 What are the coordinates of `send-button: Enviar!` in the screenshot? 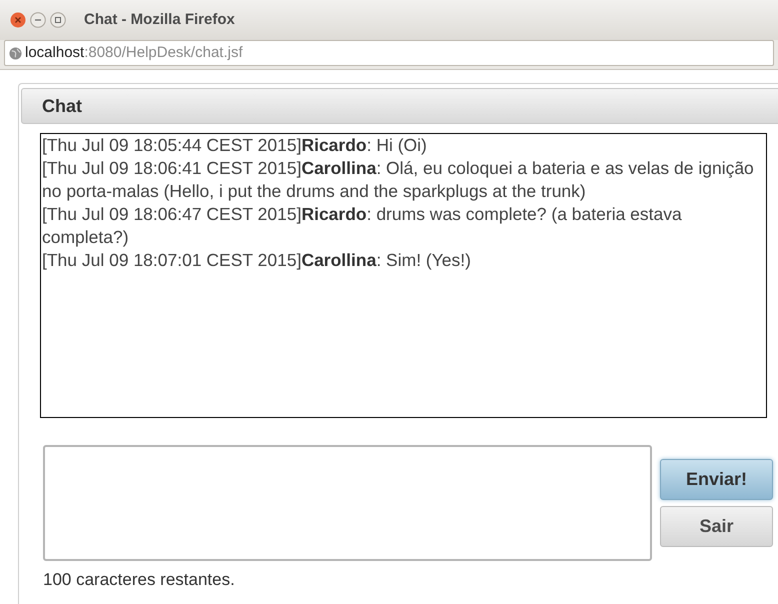 It's located at (716, 479).